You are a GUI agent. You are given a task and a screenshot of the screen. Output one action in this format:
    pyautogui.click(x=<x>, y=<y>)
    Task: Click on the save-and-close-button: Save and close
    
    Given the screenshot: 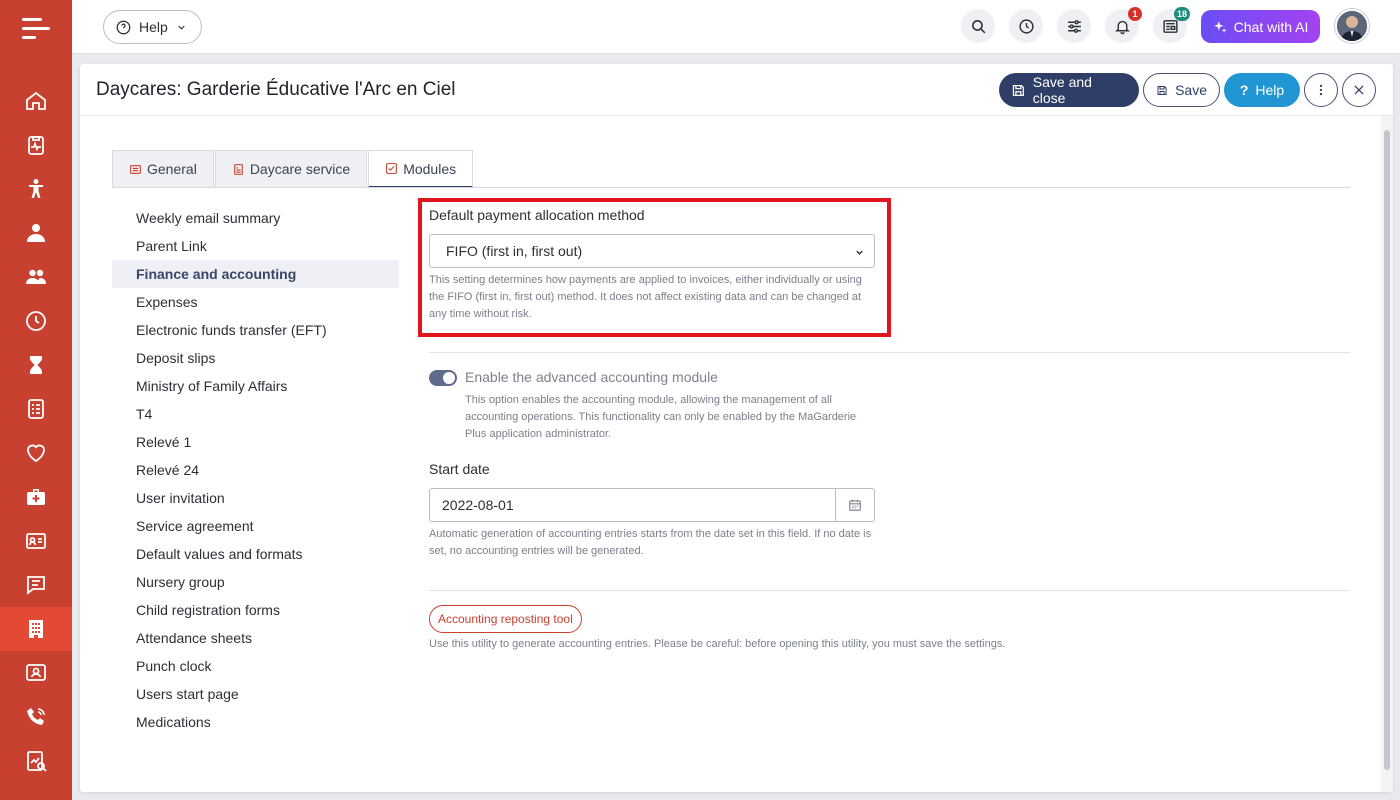 What is the action you would take?
    pyautogui.click(x=1069, y=90)
    